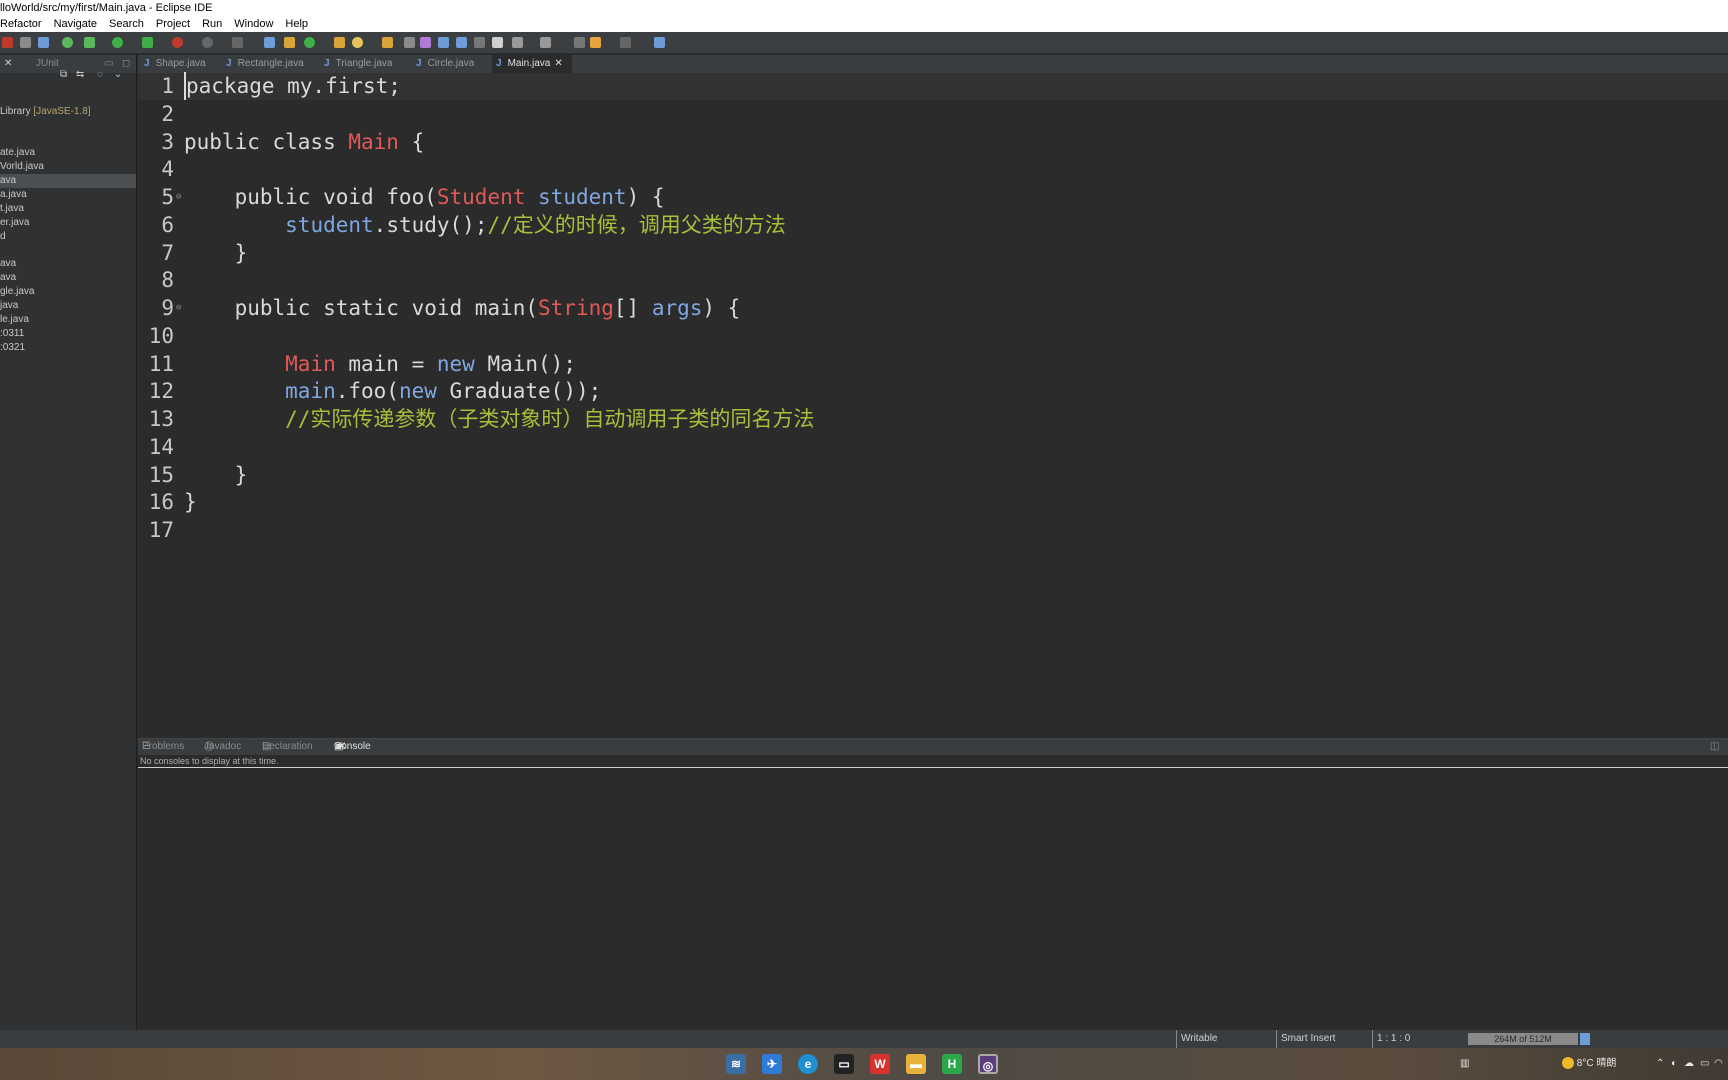 The height and width of the screenshot is (1080, 1728). I want to click on tree-item-library: Library [JavaSE-1.8], so click(68, 112).